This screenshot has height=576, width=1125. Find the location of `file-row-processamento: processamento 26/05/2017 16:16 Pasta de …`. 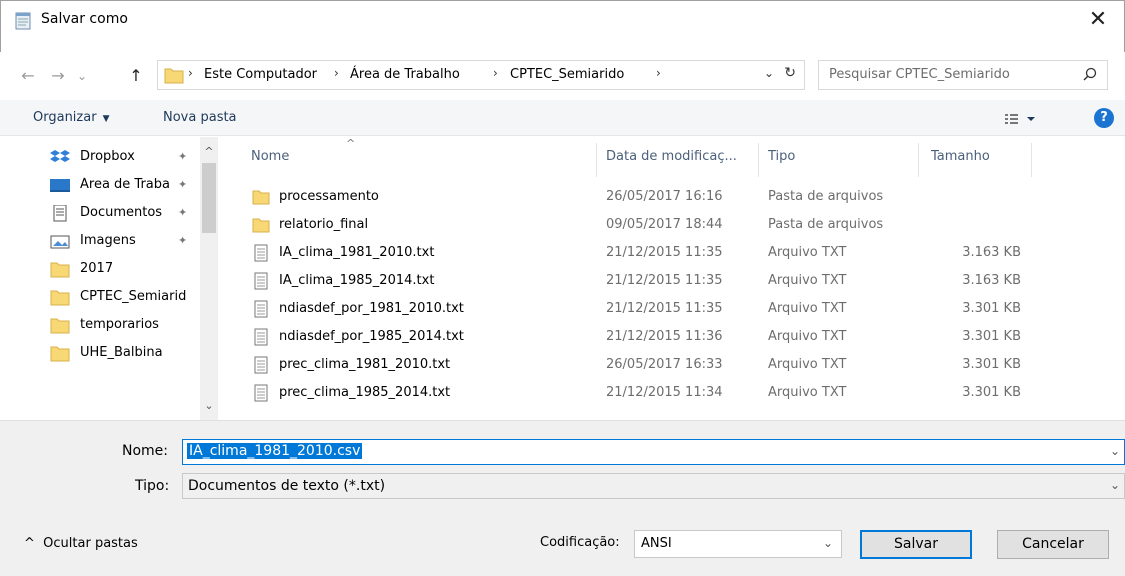

file-row-processamento: processamento 26/05/2017 16:16 Pasta de … is located at coordinates (676, 197).